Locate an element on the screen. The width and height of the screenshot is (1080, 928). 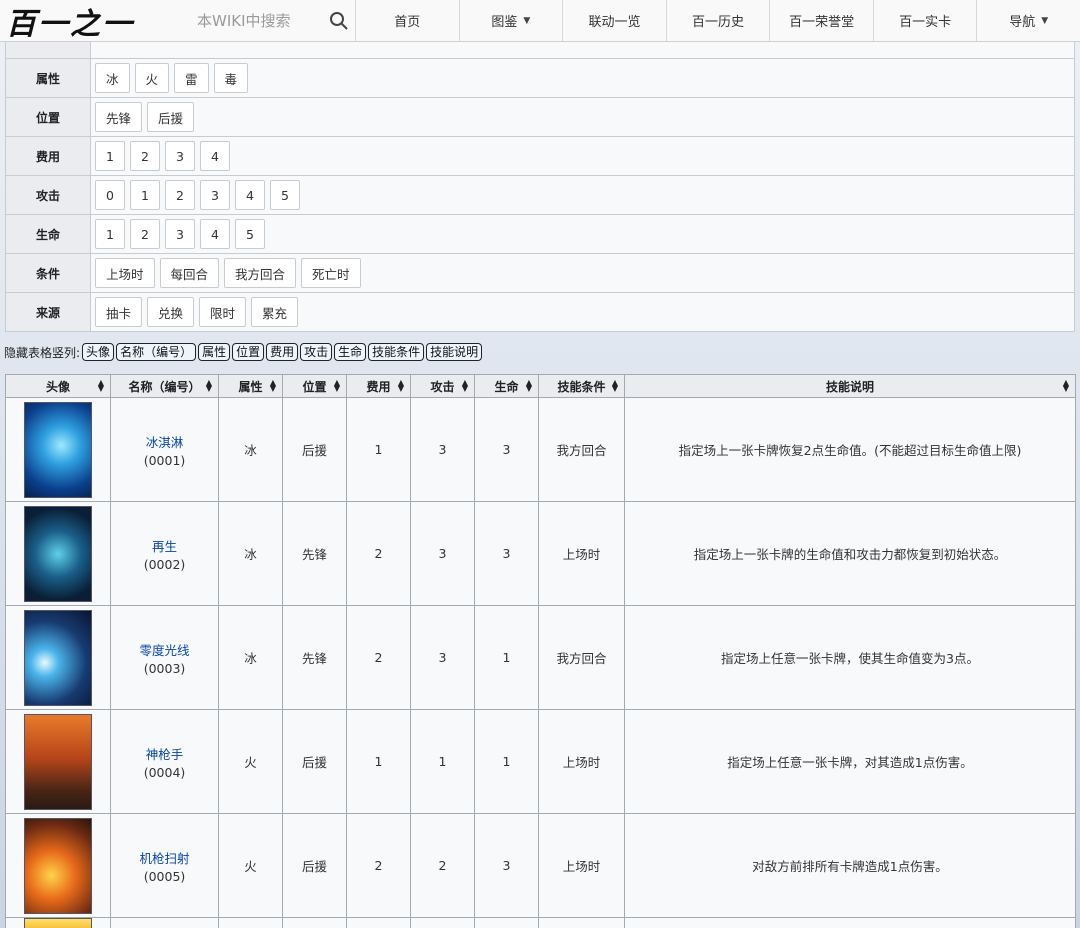
nav-physical-cards: 百一实卡 is located at coordinates (924, 20).